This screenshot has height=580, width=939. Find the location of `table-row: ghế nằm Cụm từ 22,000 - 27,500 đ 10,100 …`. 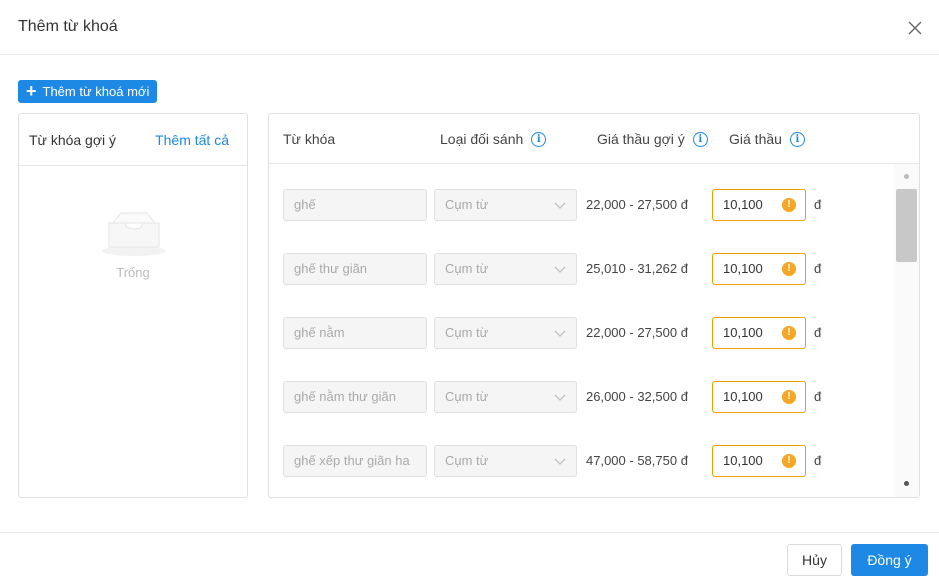

table-row: ghế nằm Cụm từ 22,000 - 27,500 đ 10,100 … is located at coordinates (581, 333).